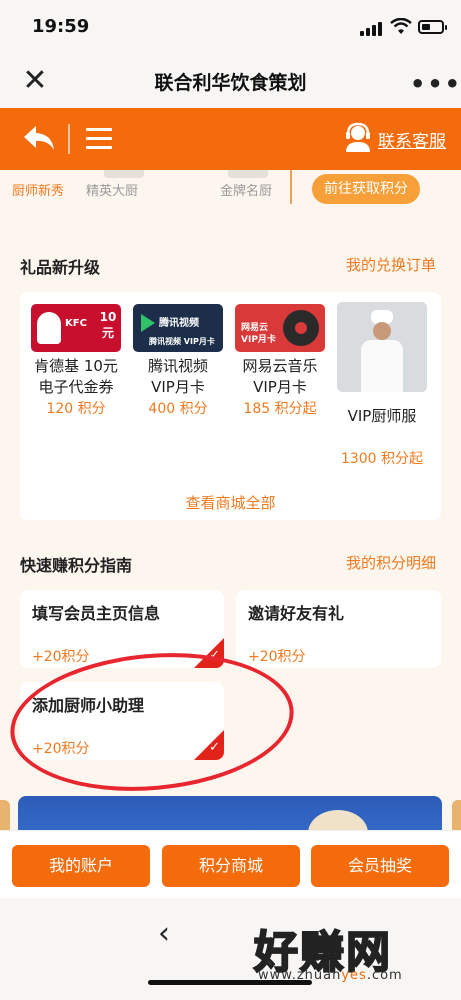  Describe the element at coordinates (358, 137) in the screenshot. I see `customer-service-icon` at that location.